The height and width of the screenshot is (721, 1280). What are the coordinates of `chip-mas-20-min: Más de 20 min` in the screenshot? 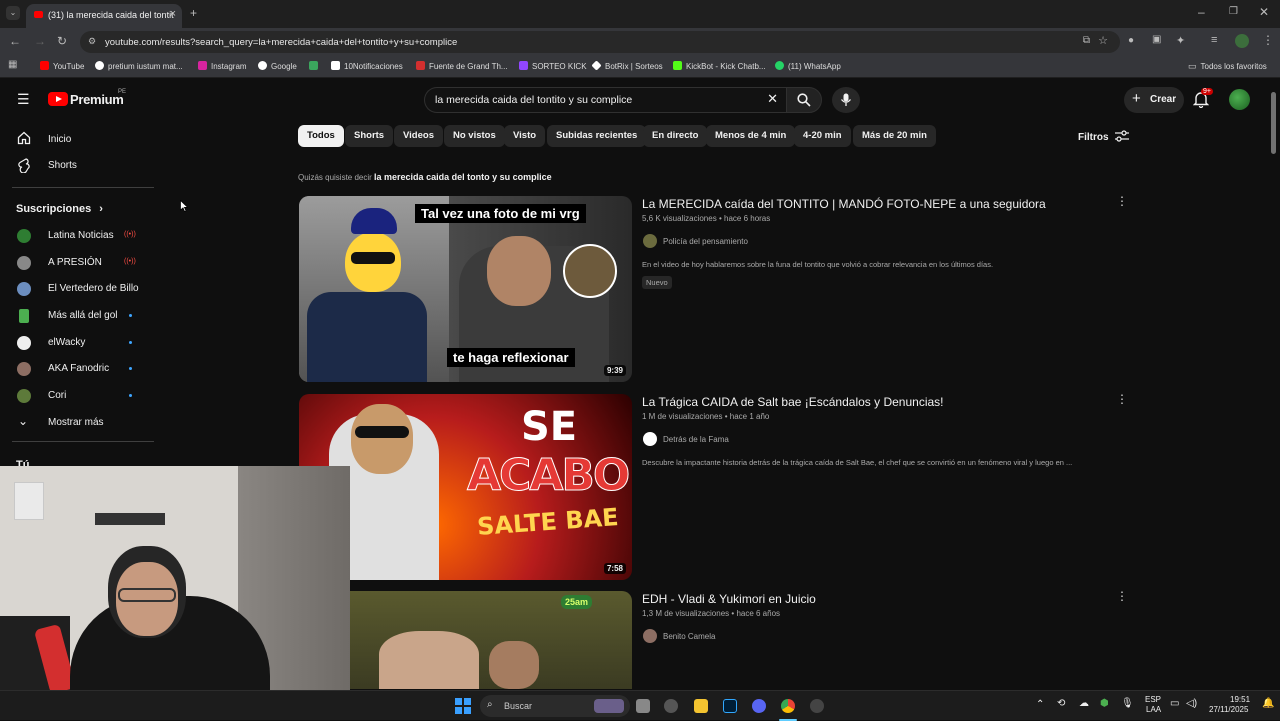 It's located at (894, 136).